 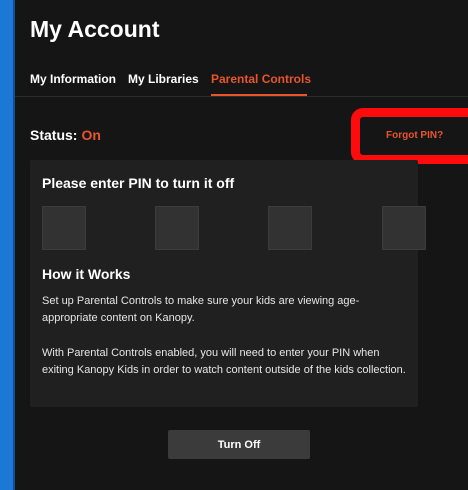 I want to click on tab-my-information: My Information, so click(x=73, y=79).